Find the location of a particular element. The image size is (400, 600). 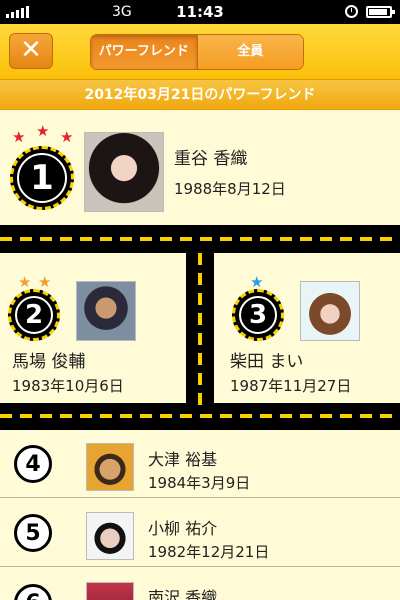

friend-birthday: 1988年8月12日 is located at coordinates (230, 189).